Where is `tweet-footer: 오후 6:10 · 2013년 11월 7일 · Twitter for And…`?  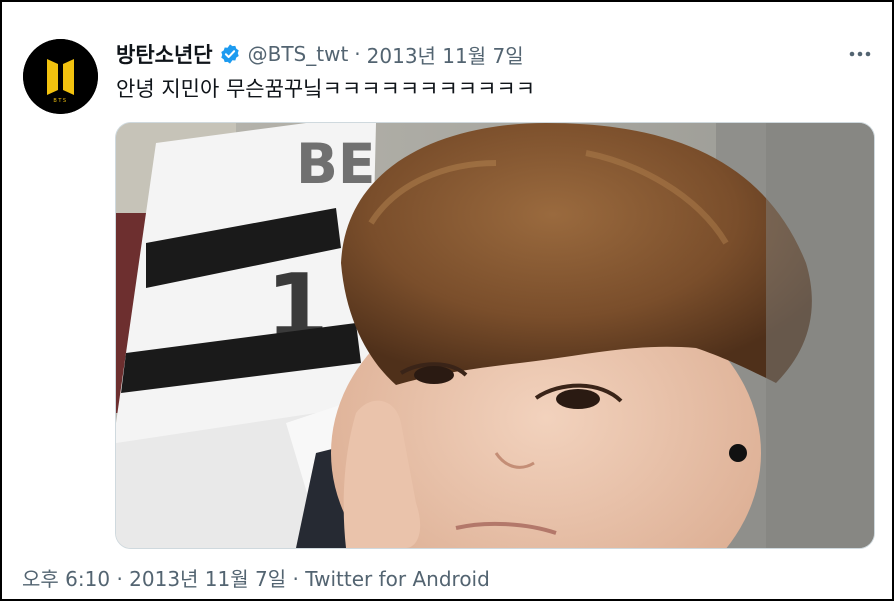 tweet-footer: 오후 6:10 · 2013년 11월 7일 · Twitter for And… is located at coordinates (256, 579).